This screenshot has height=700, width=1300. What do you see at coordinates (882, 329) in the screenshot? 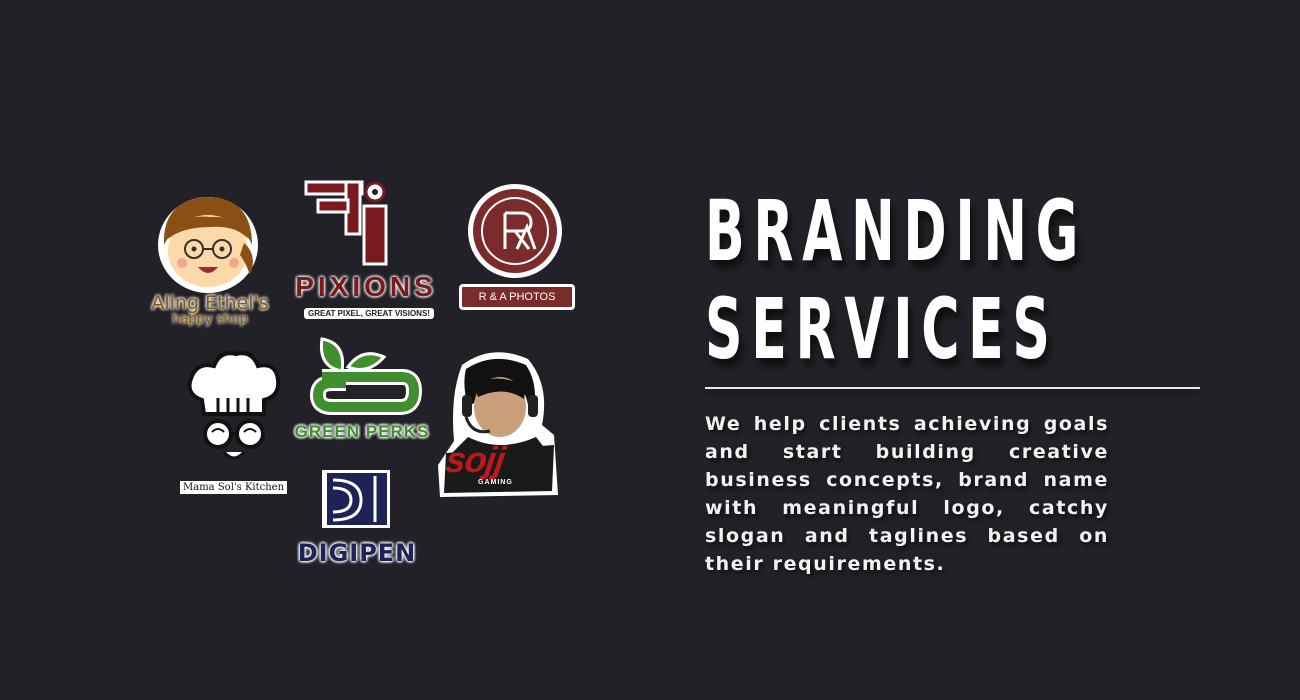
I see `page-title-line-2: SERVICES` at bounding box center [882, 329].